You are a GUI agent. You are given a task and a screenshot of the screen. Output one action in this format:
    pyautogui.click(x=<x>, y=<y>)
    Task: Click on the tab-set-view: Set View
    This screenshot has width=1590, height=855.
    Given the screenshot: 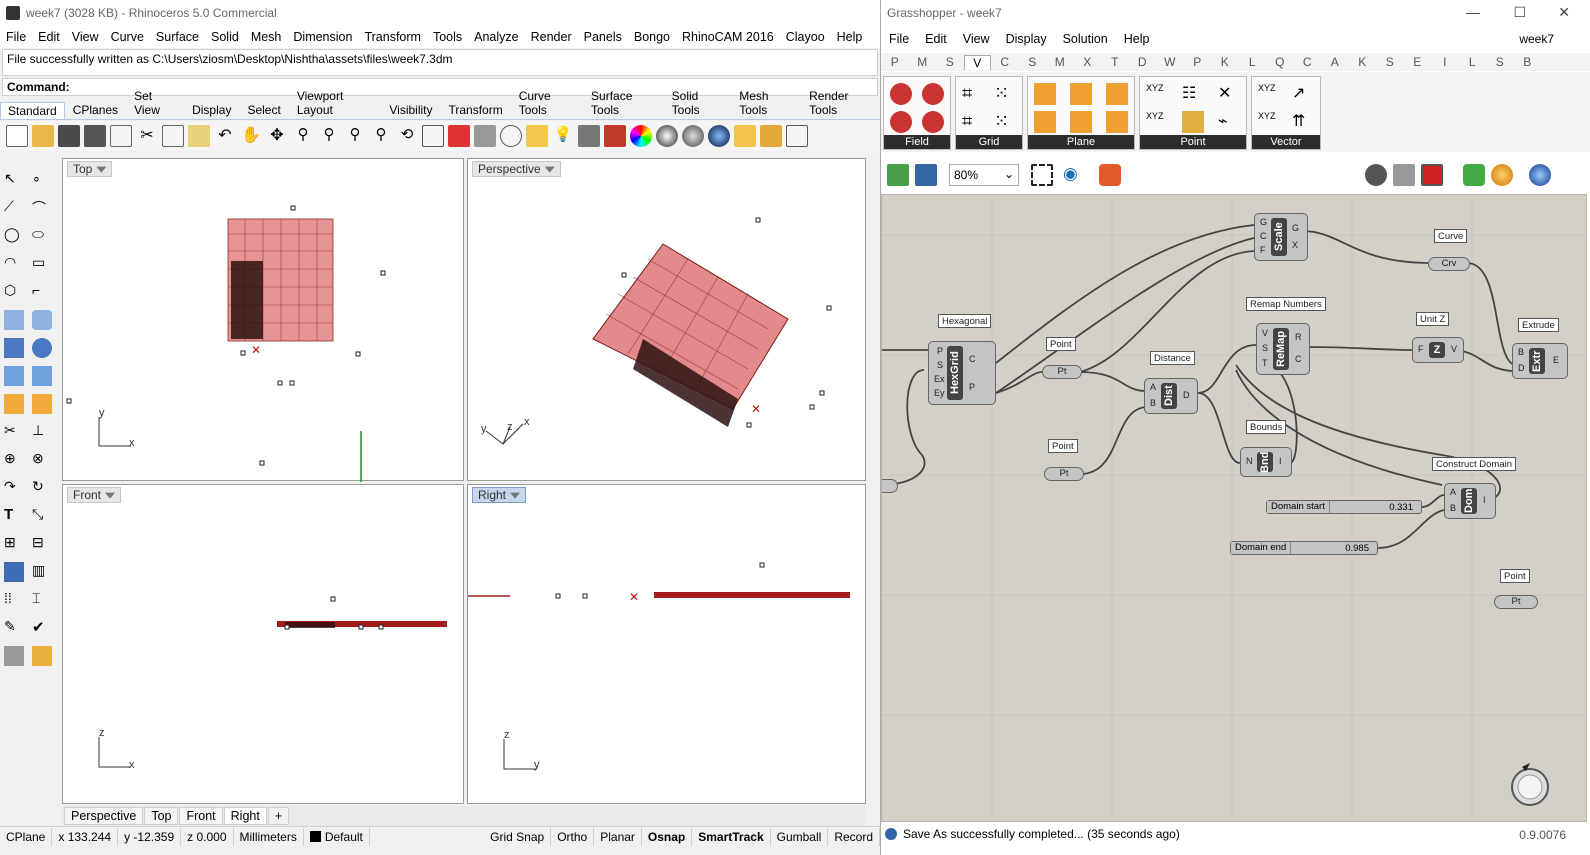 What is the action you would take?
    pyautogui.click(x=155, y=103)
    